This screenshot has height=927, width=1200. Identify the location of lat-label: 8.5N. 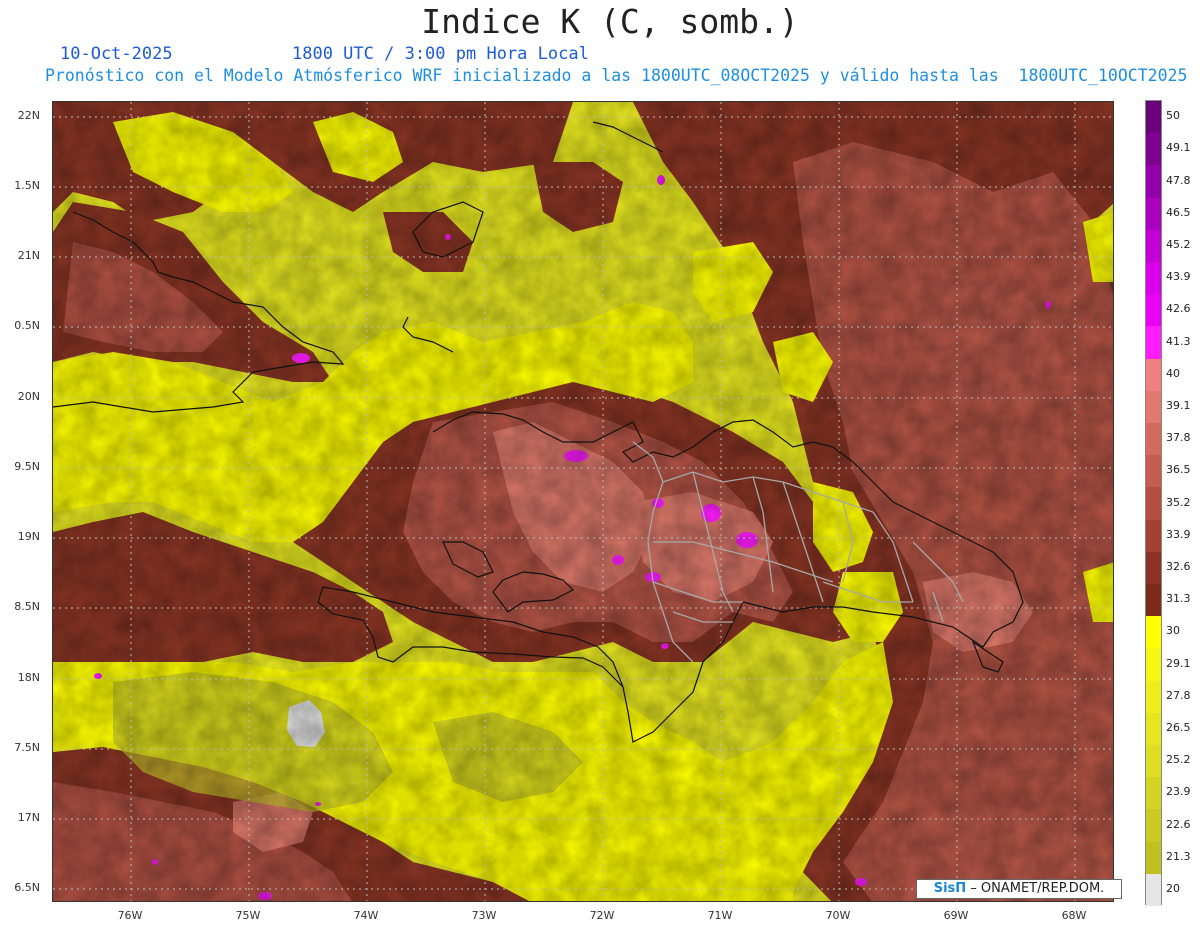
(27, 606).